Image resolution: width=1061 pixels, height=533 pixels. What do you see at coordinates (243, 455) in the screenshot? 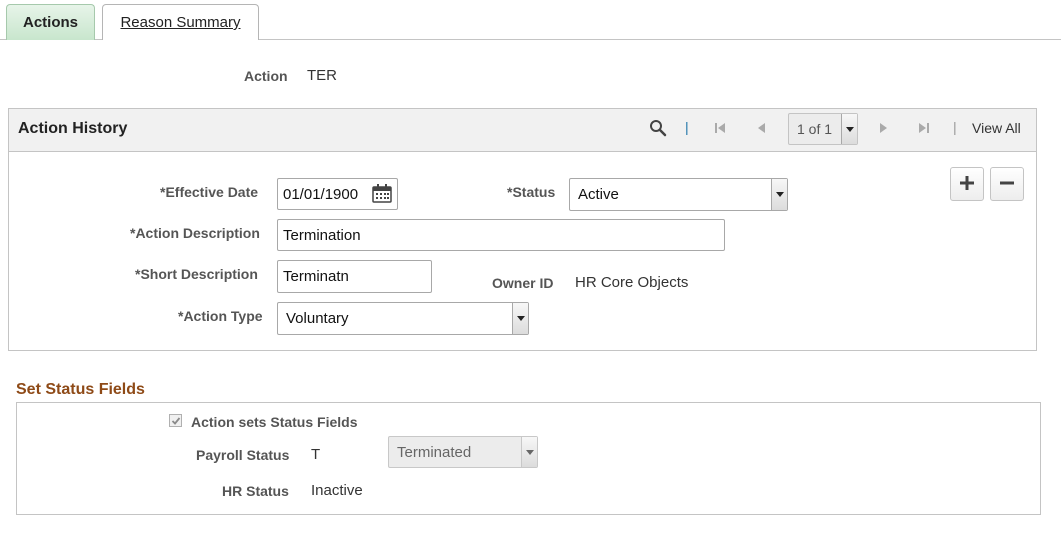
I see `payroll-status-label: Payroll Status` at bounding box center [243, 455].